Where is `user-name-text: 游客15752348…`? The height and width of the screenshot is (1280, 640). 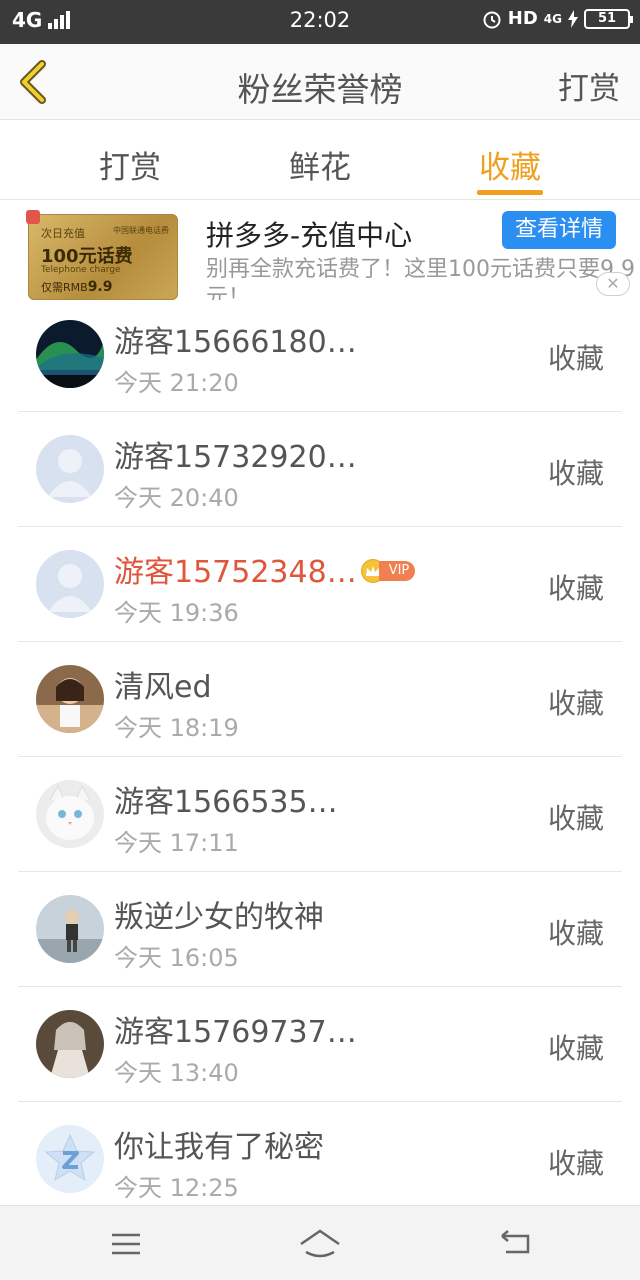 user-name-text: 游客15752348… is located at coordinates (235, 572).